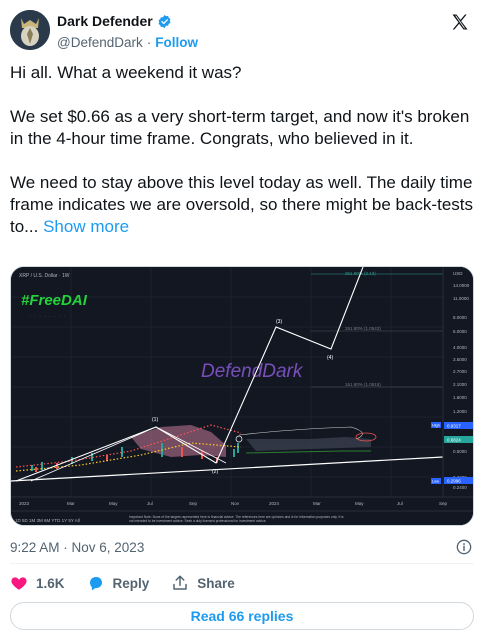  I want to click on price-scale-label: 8.0000, so click(460, 317).